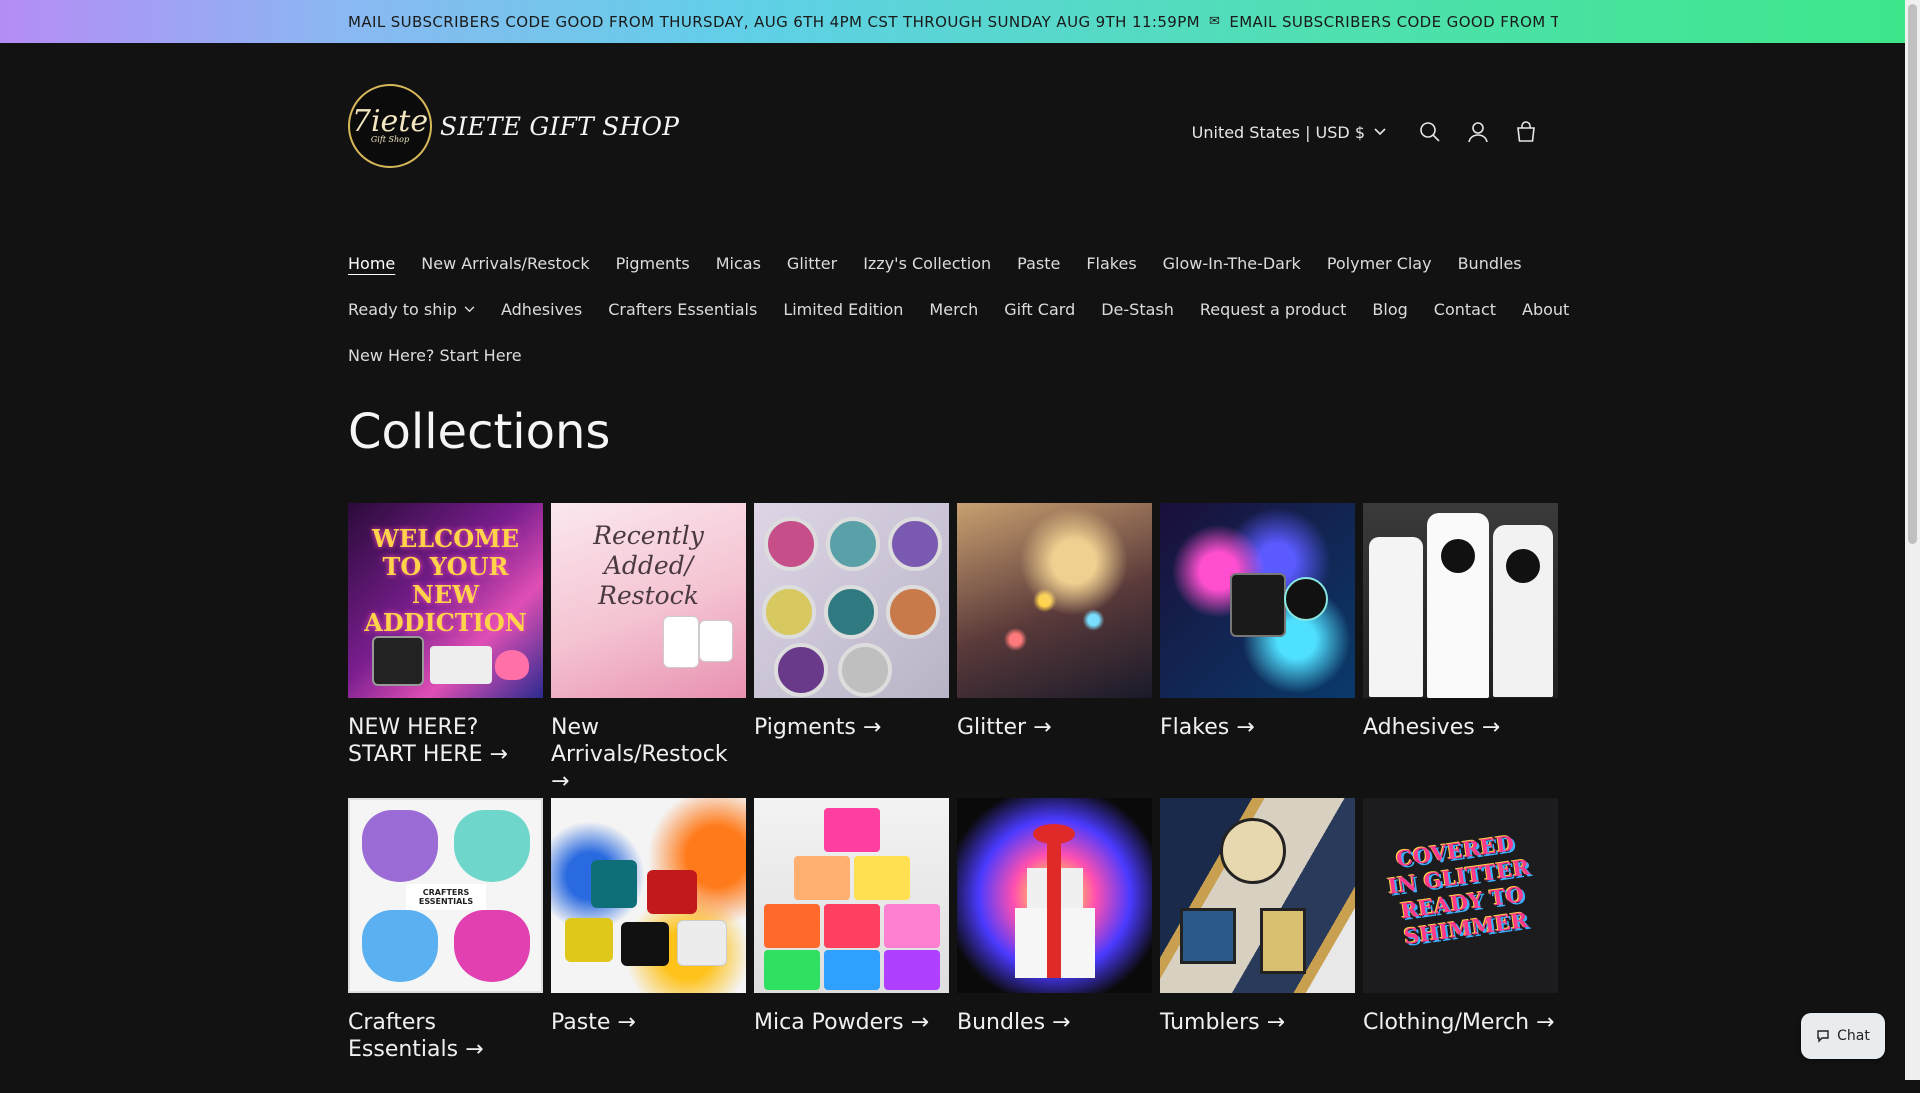 This screenshot has width=1920, height=1093. What do you see at coordinates (648, 754) in the screenshot?
I see `collection-title: New Arrivals/Restock →` at bounding box center [648, 754].